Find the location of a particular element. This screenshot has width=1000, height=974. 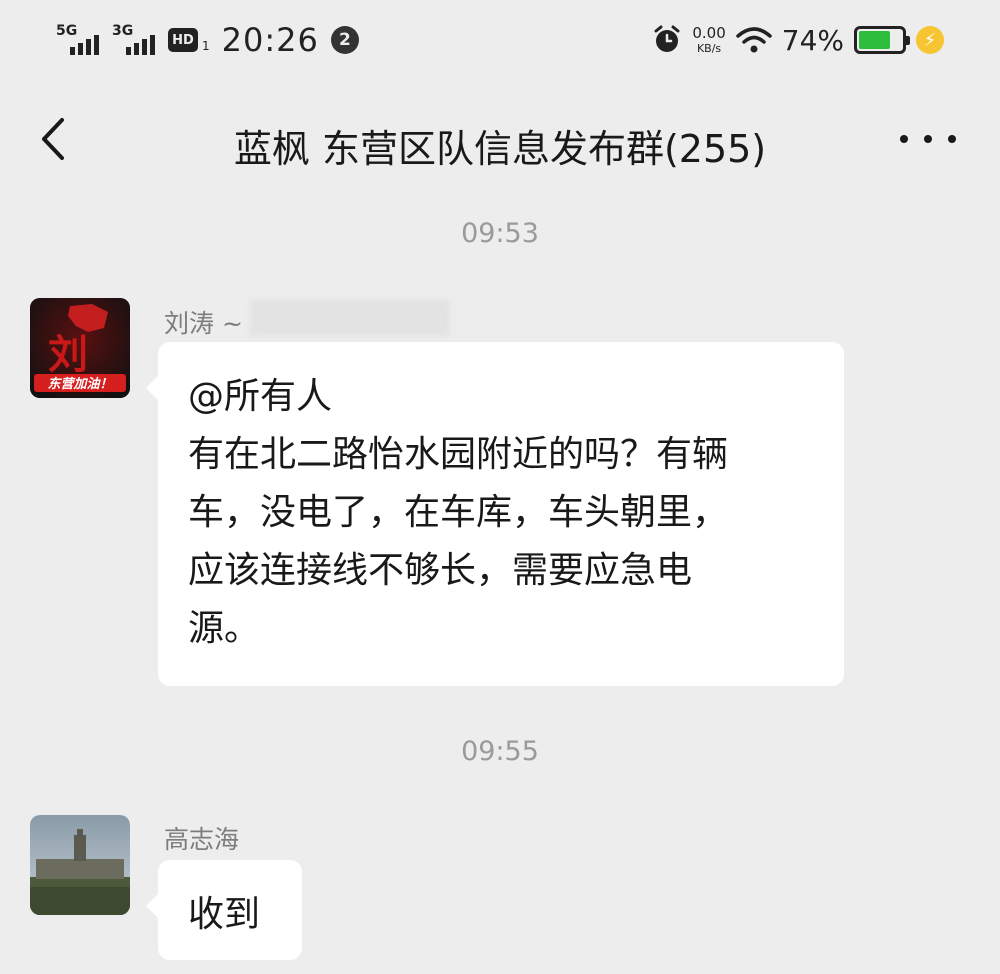

status-bar-right: 0.00 KB/s 74% ⚡ is located at coordinates (798, 40).